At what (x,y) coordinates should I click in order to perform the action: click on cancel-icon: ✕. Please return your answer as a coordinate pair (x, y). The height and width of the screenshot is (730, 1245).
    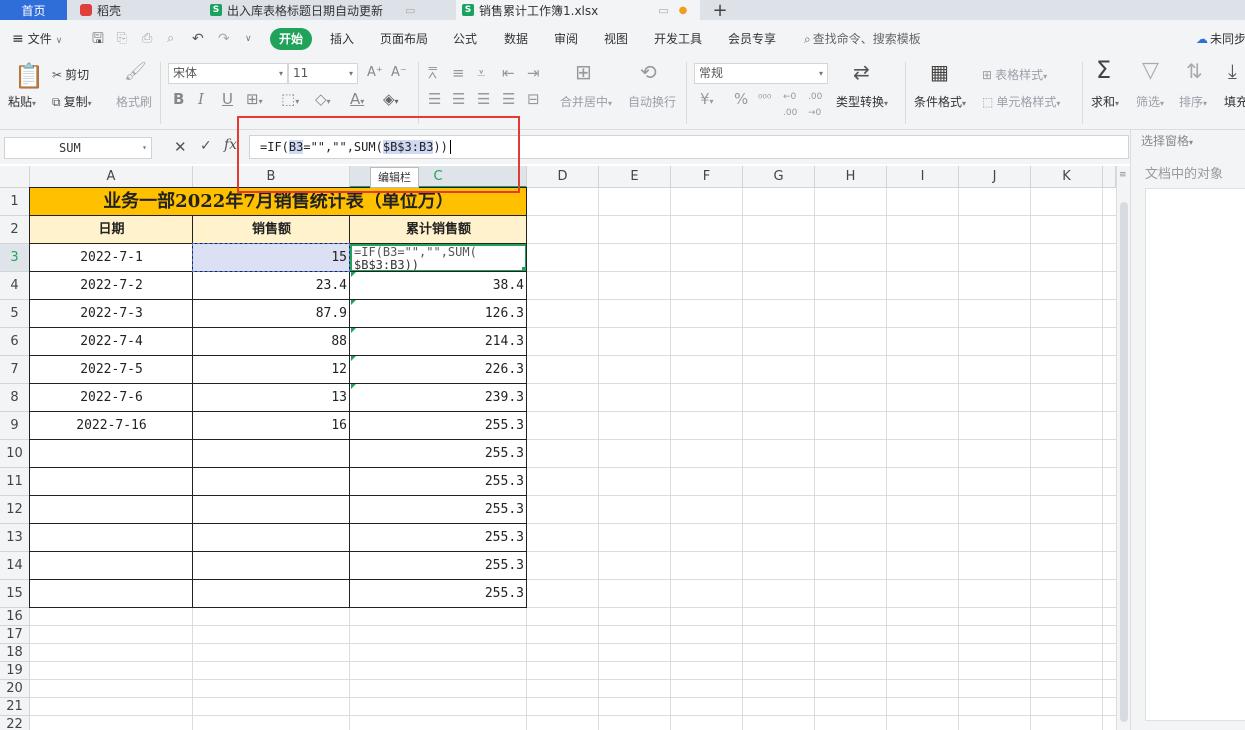
    Looking at the image, I should click on (180, 147).